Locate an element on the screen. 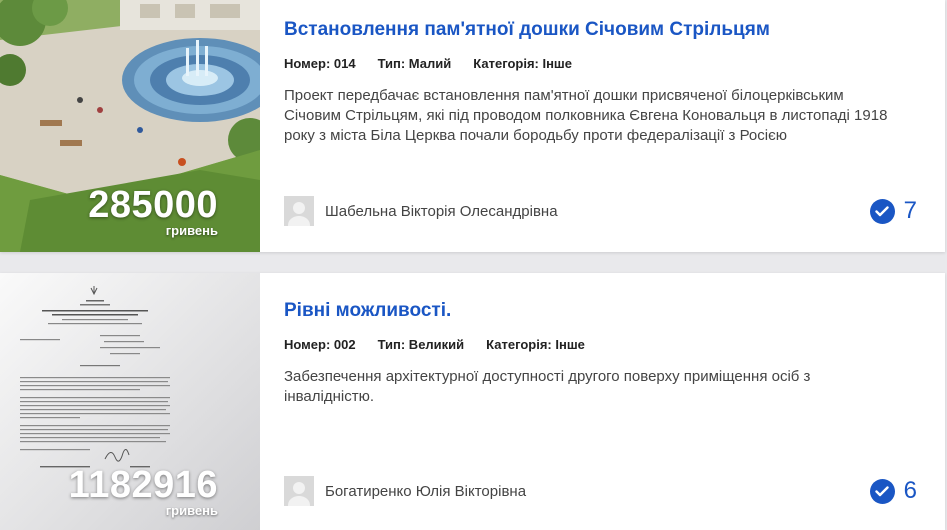  project-title-link: Рівні можливості. is located at coordinates (602, 311).